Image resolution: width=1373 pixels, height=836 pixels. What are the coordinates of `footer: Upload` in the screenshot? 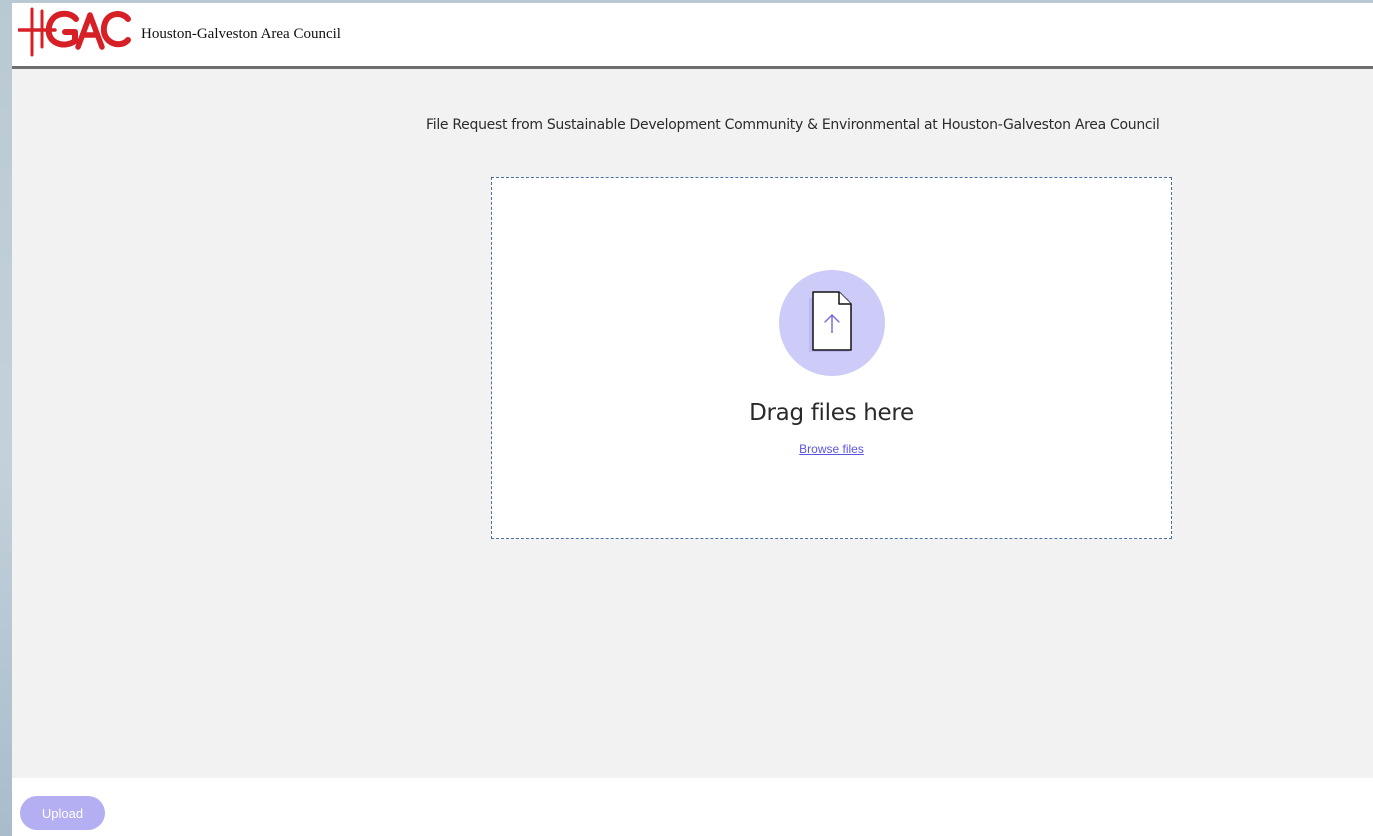 It's located at (692, 807).